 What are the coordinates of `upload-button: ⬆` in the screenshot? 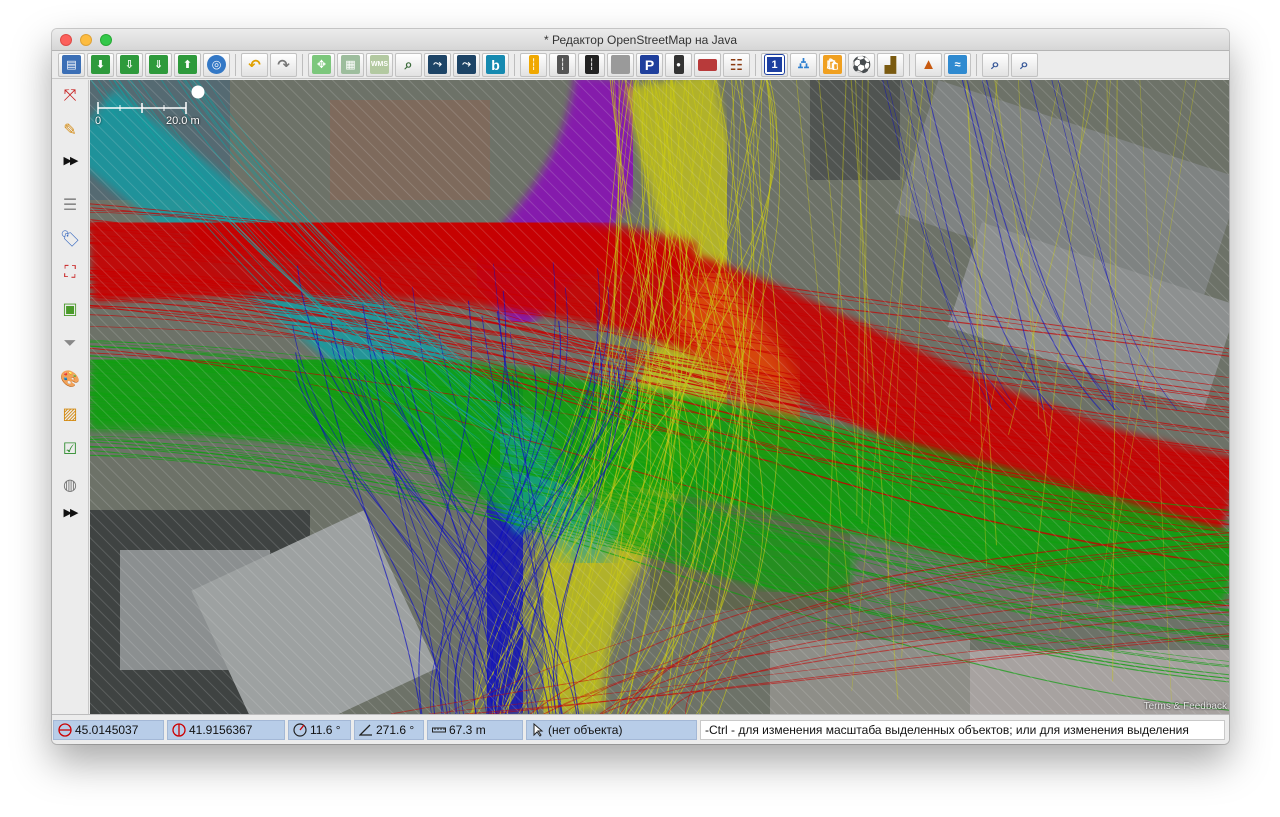 It's located at (187, 64).